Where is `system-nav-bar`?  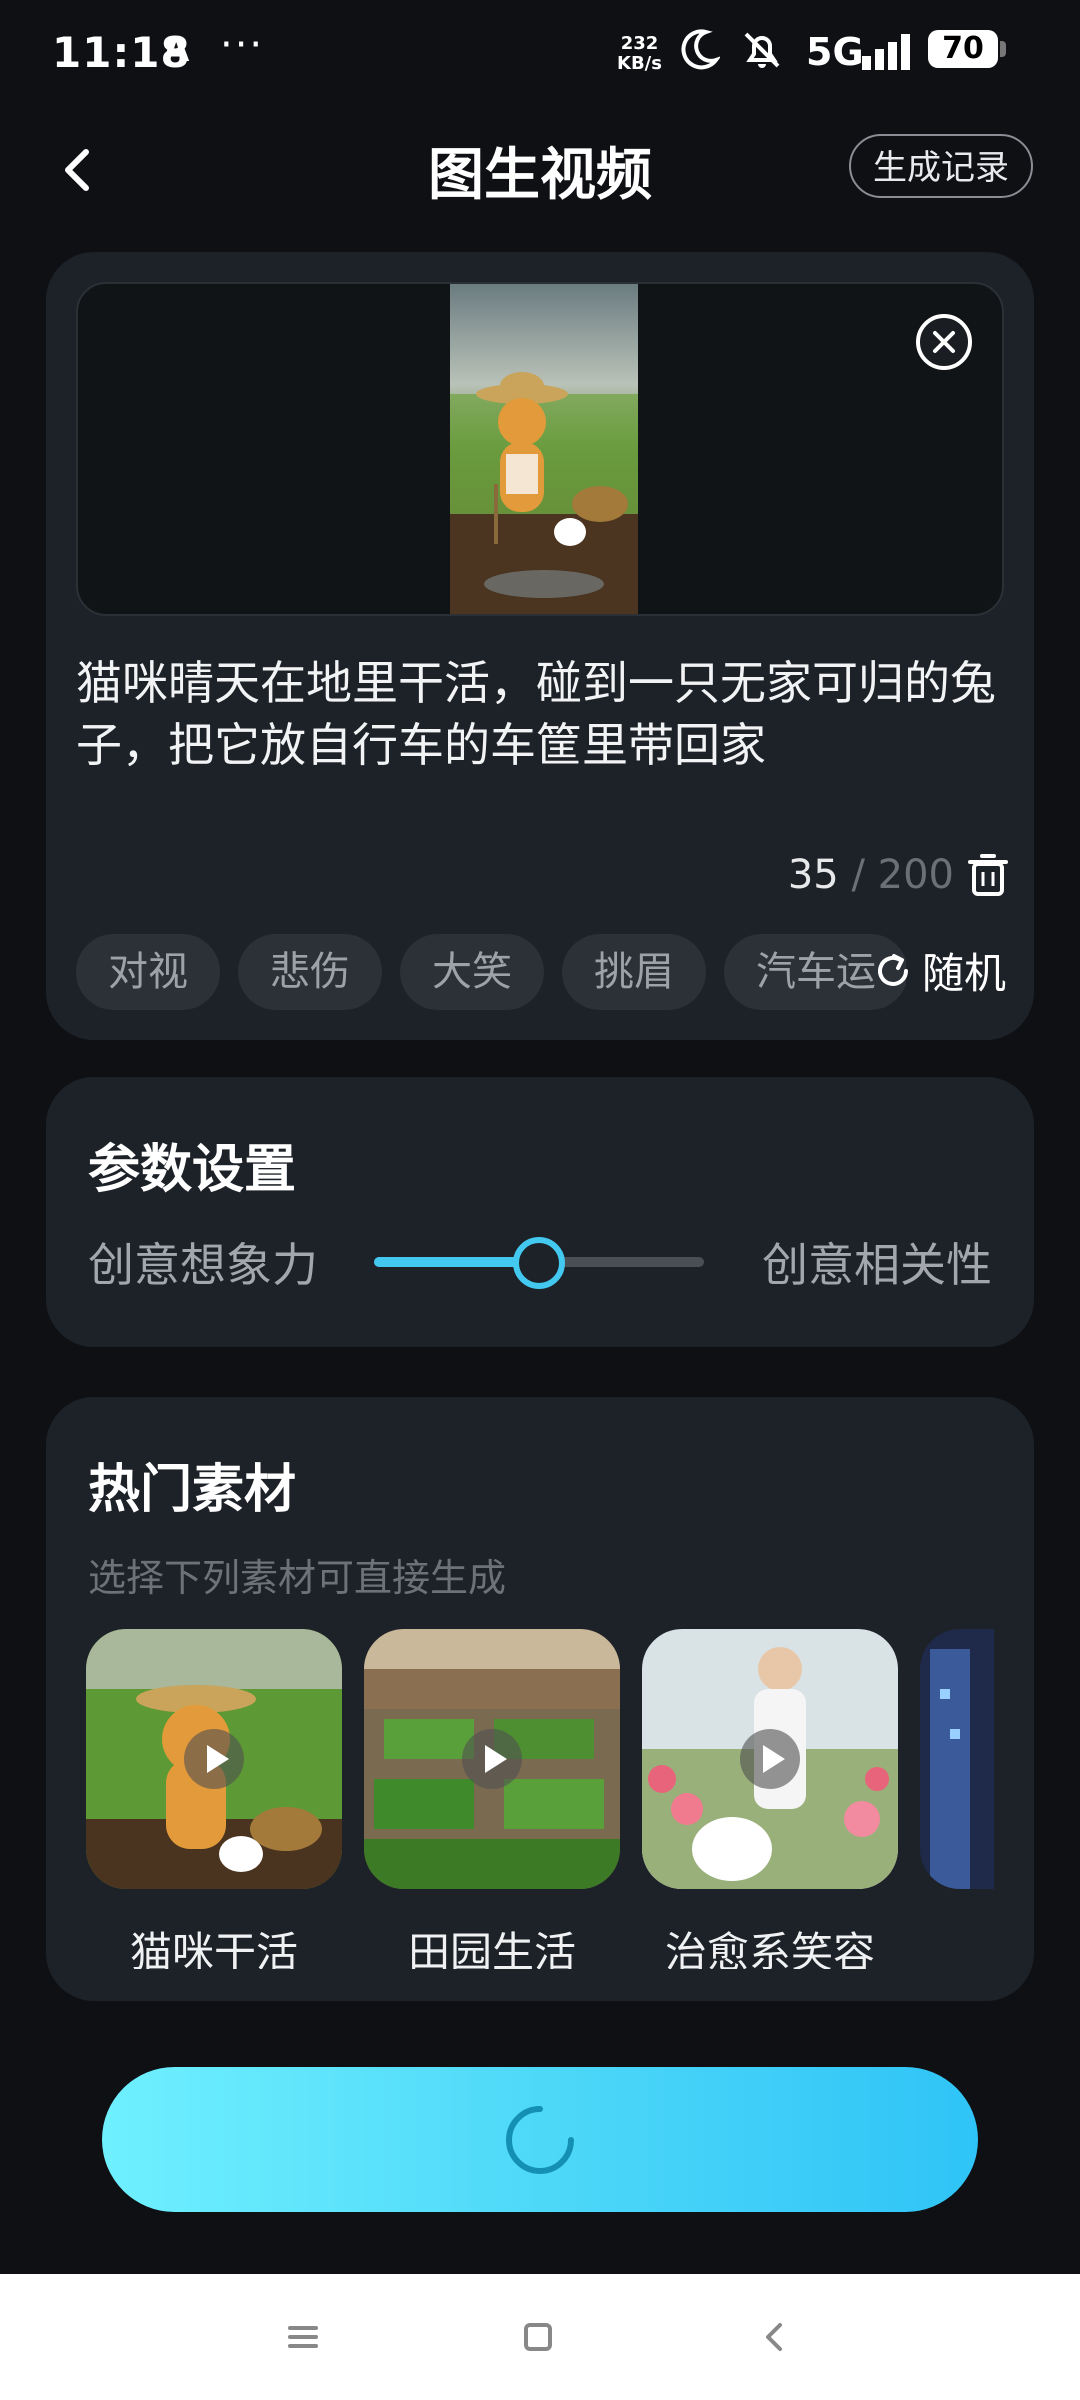 system-nav-bar is located at coordinates (540, 2337).